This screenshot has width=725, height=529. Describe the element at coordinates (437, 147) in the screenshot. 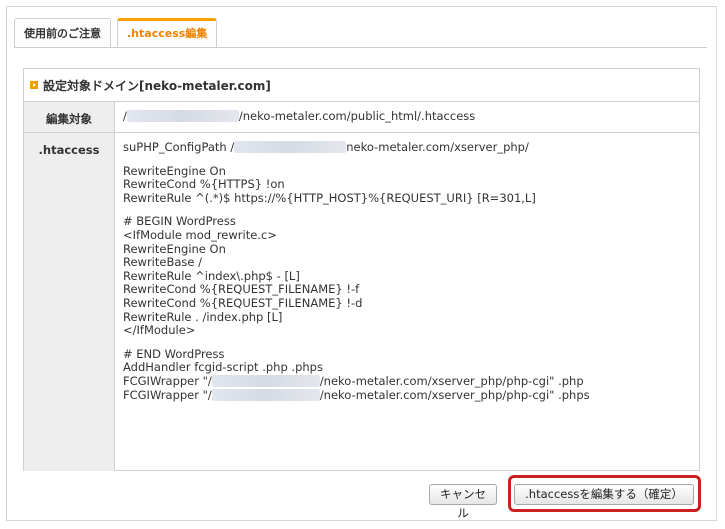

I see `code-segment: neko-metaler.com/xserver_php/` at that location.